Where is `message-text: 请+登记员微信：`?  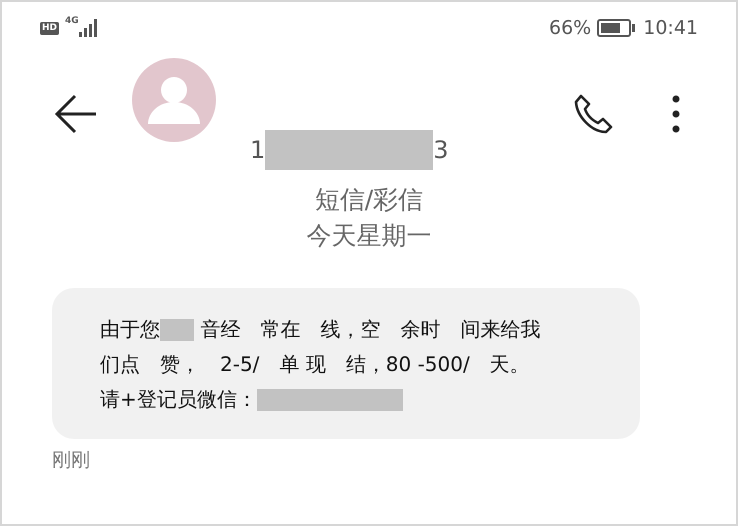
message-text: 请+登记员微信： is located at coordinates (178, 399).